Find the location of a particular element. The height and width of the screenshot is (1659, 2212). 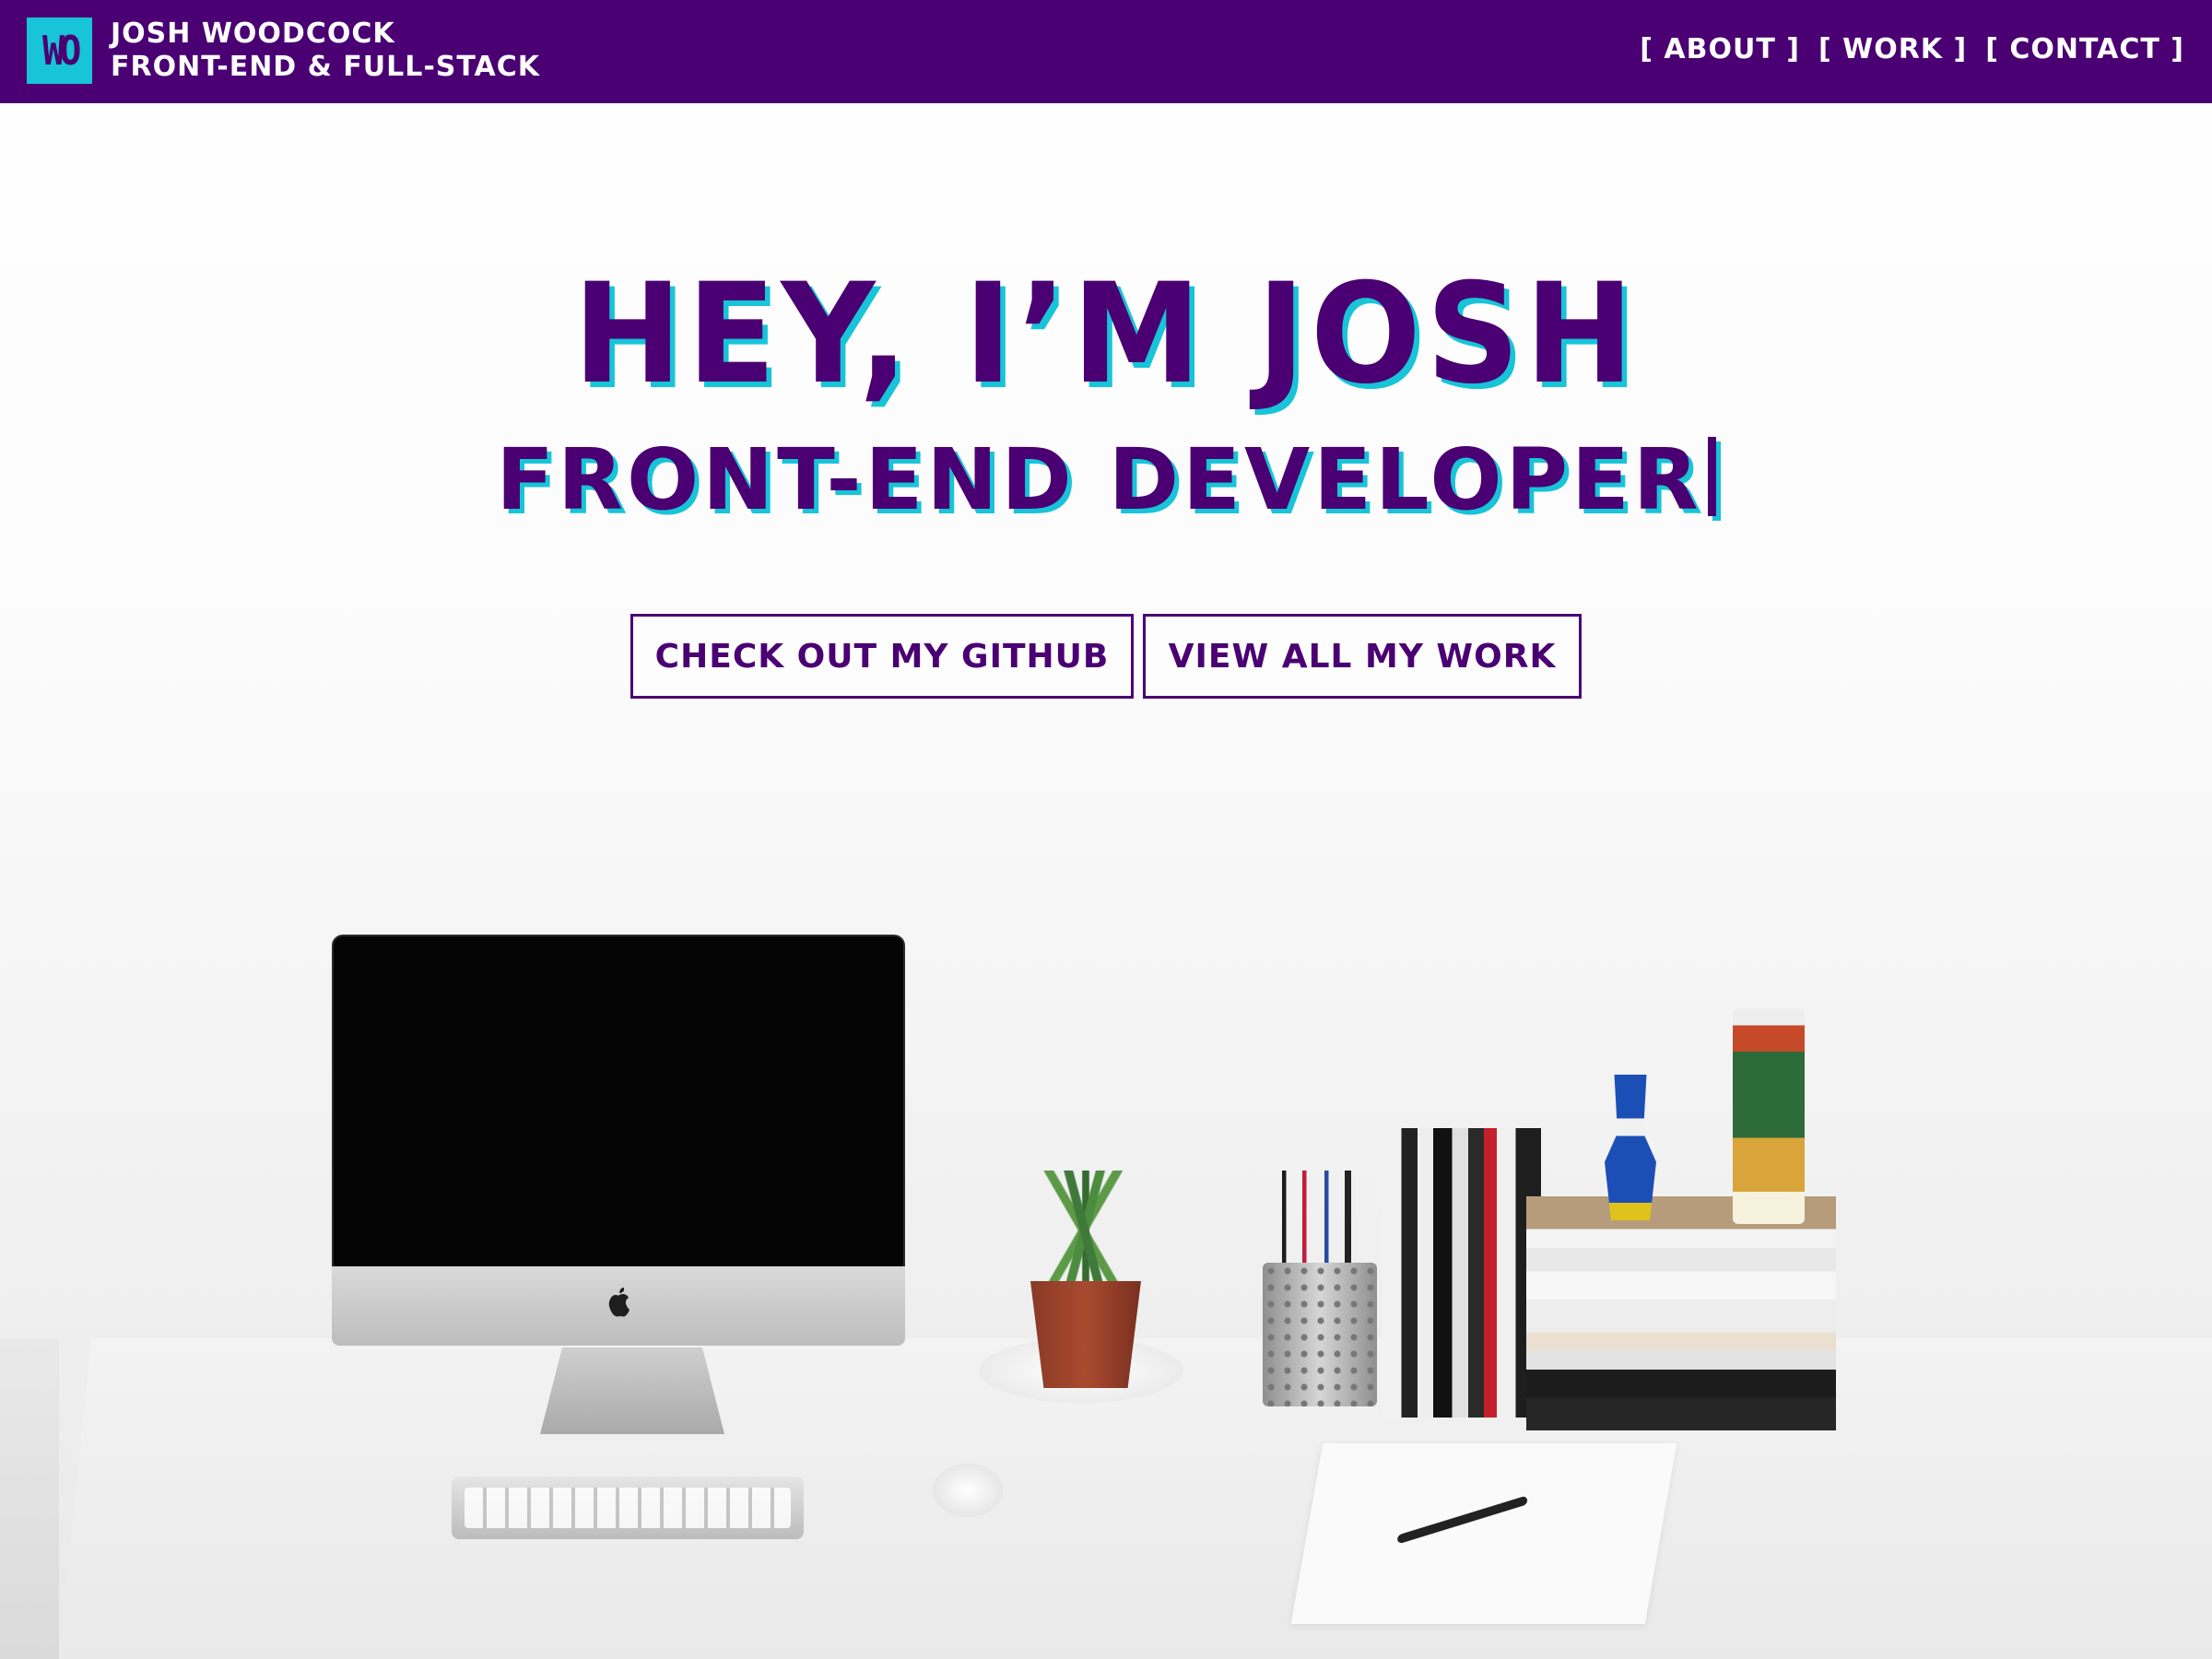

main-navigation: [ ABOUT ] [ WORK ] [ CONTACT ] is located at coordinates (1912, 49).